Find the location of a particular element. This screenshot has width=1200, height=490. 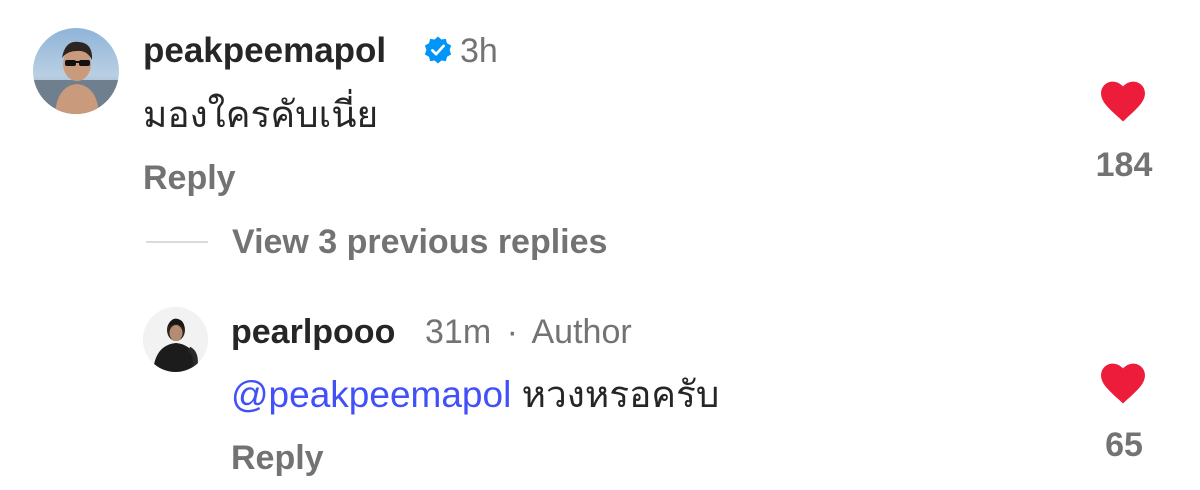

author-label: Author is located at coordinates (581, 332).